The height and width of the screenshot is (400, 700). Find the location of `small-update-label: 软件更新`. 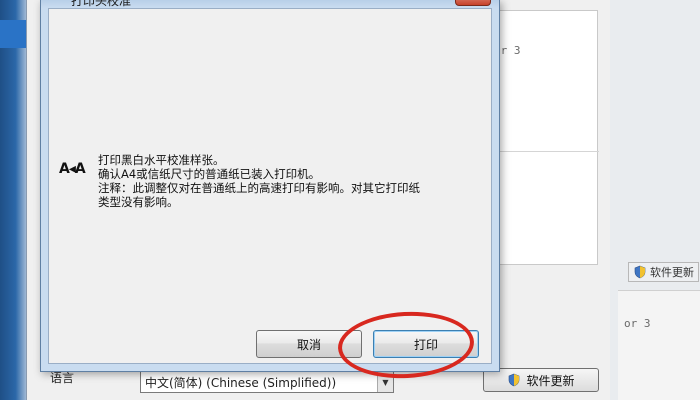

small-update-label: 软件更新 is located at coordinates (672, 272).